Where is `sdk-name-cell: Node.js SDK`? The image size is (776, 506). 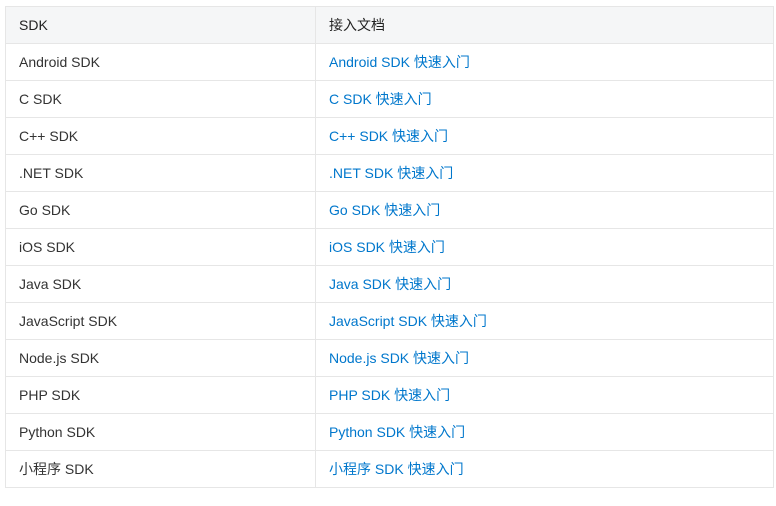
sdk-name-cell: Node.js SDK is located at coordinates (160, 358).